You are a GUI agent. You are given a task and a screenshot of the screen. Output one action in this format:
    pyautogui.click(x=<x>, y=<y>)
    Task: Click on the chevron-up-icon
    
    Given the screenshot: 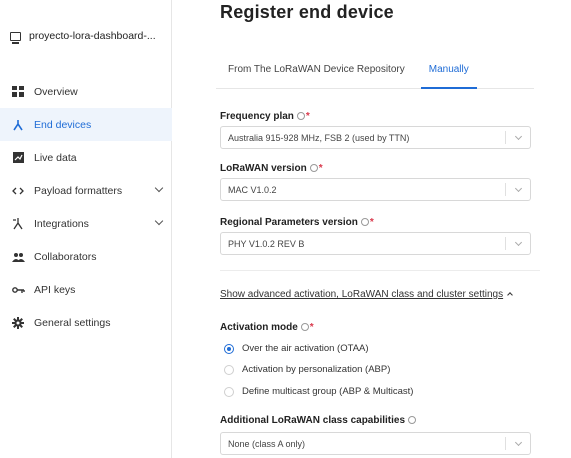 What is the action you would take?
    pyautogui.click(x=510, y=295)
    